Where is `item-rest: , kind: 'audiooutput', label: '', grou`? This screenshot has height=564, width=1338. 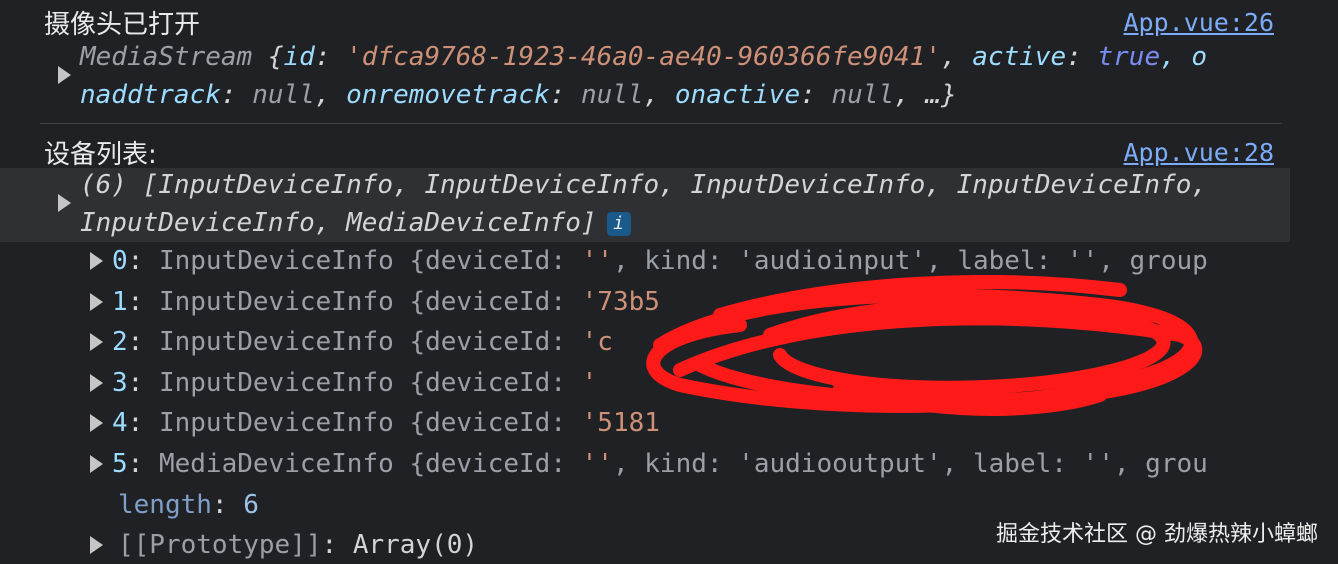 item-rest: , kind: 'audiooutput', label: '', grou is located at coordinates (910, 463).